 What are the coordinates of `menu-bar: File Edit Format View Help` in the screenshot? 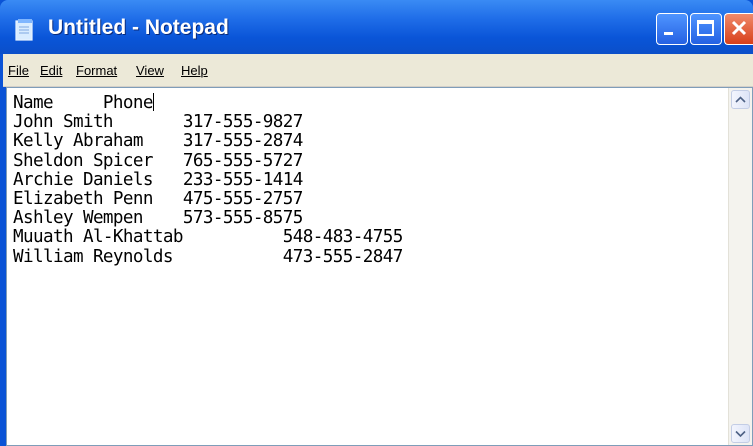 It's located at (378, 70).